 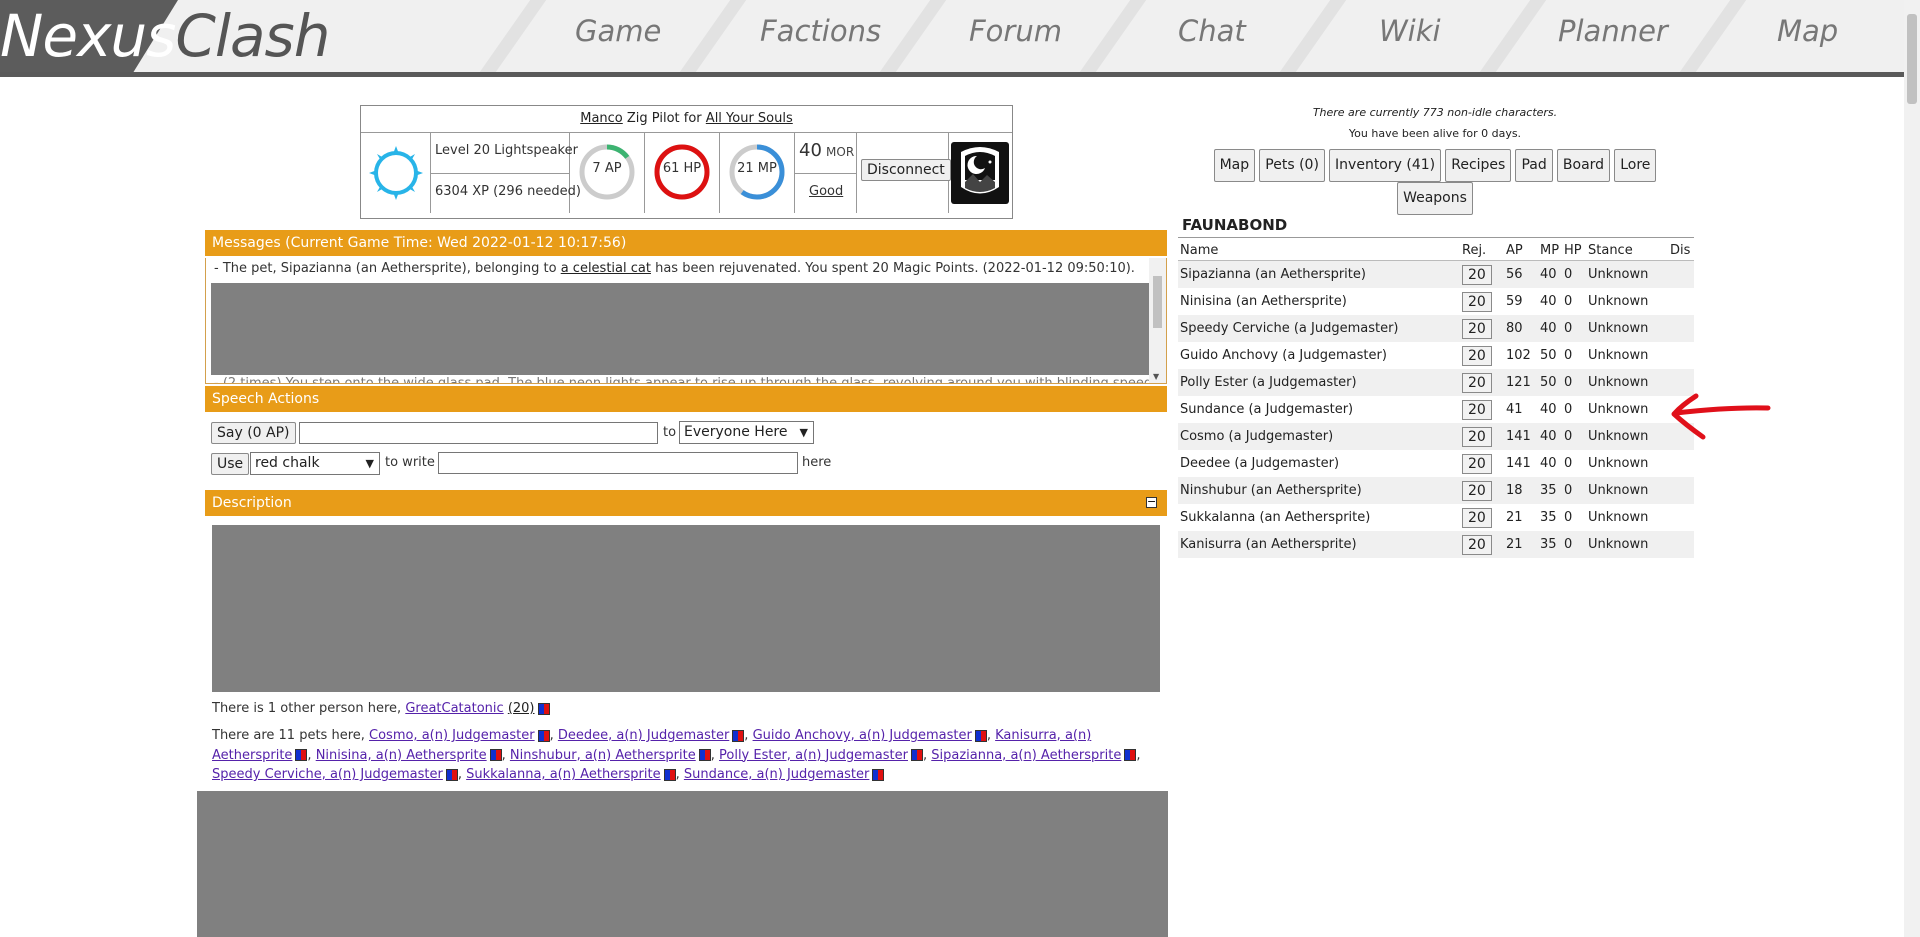 What do you see at coordinates (746, 432) in the screenshot?
I see `speech-target-select: Everyone Here ▼` at bounding box center [746, 432].